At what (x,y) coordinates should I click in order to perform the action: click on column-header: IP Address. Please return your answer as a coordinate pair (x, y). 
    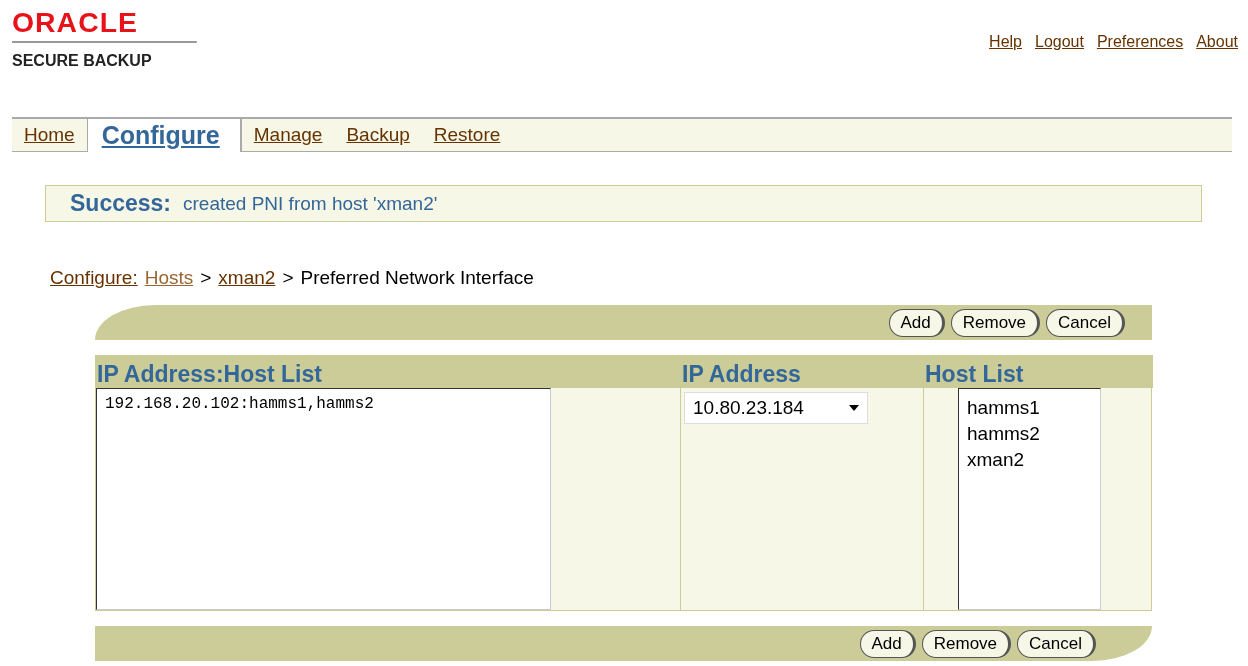
    Looking at the image, I should click on (802, 371).